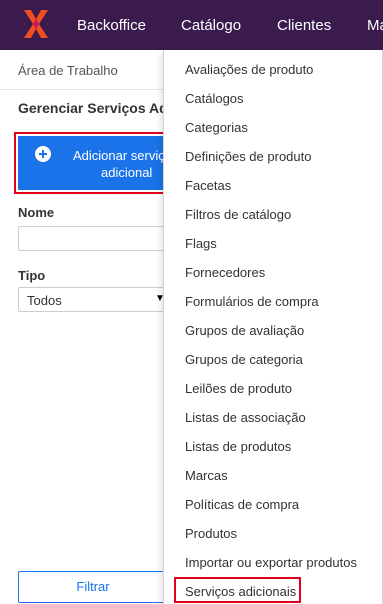 The height and width of the screenshot is (604, 383). What do you see at coordinates (93, 299) in the screenshot?
I see `tipo-select: Todos ▼` at bounding box center [93, 299].